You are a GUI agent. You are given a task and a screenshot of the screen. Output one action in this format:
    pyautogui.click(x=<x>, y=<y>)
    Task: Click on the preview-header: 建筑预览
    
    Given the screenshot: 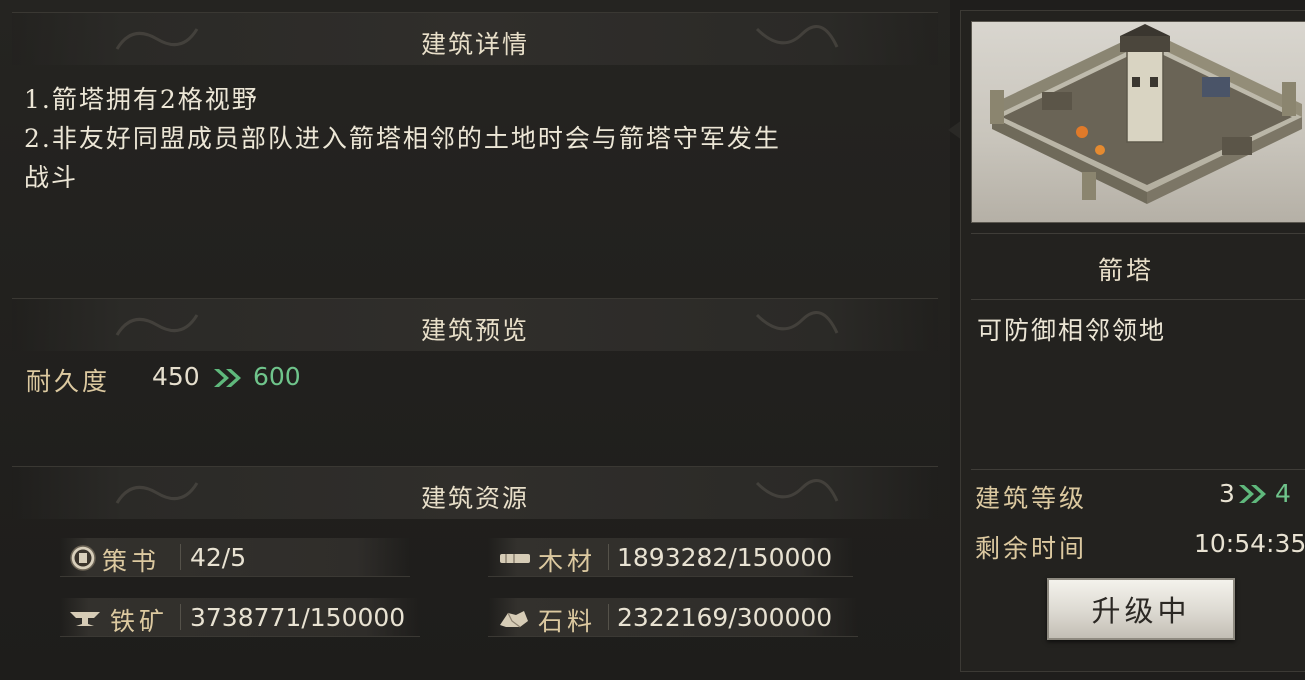 What is the action you would take?
    pyautogui.click(x=475, y=324)
    